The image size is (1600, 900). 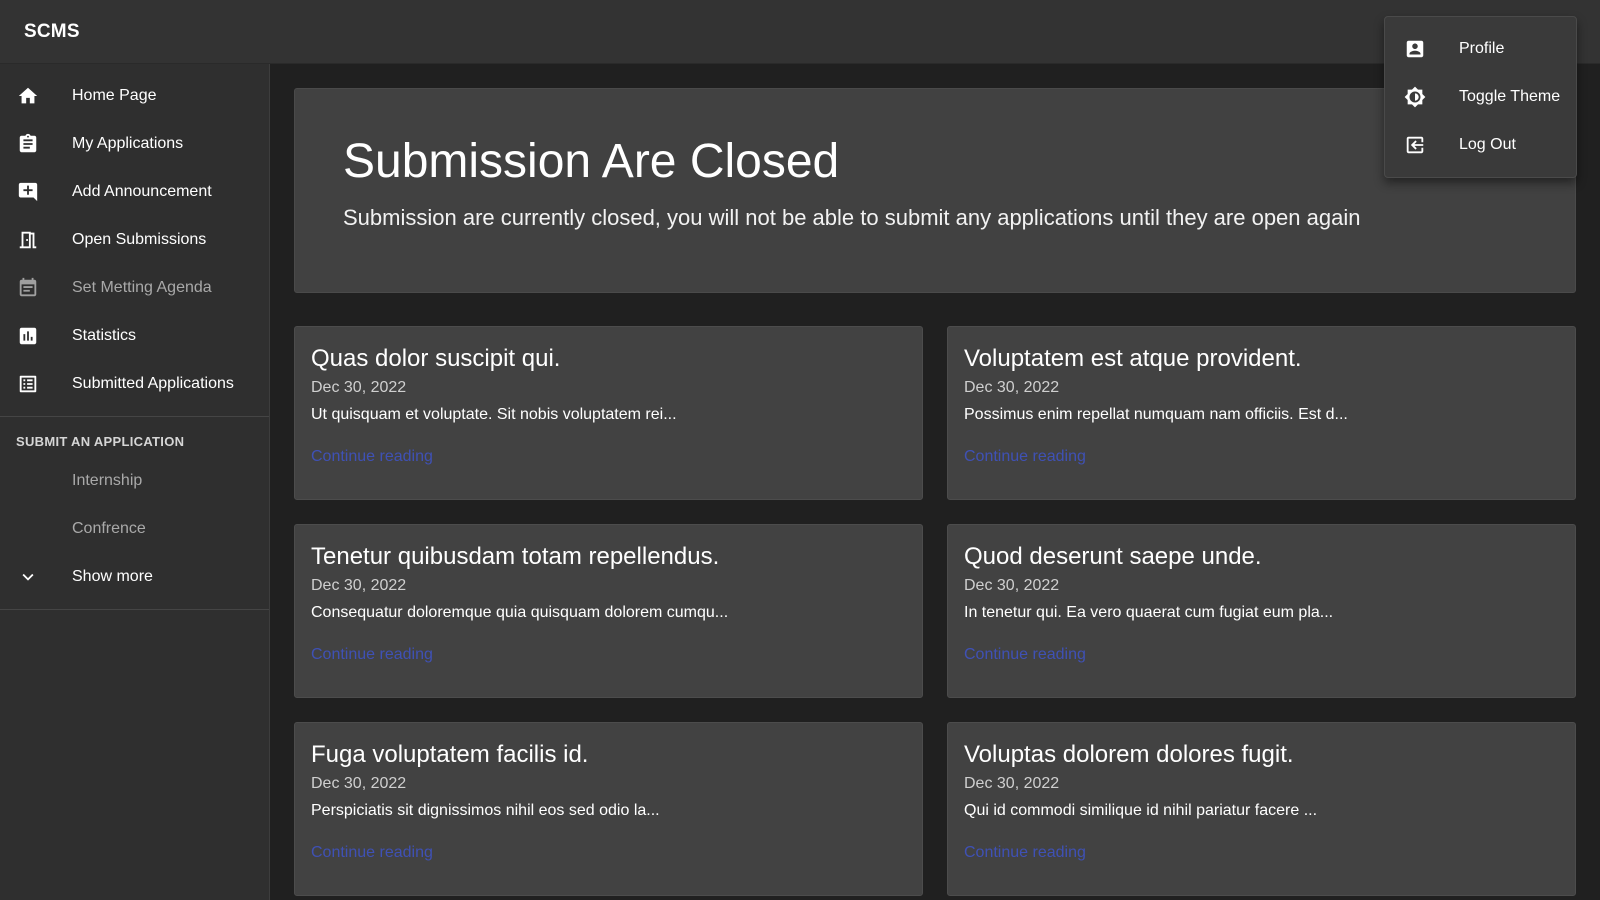 What do you see at coordinates (28, 384) in the screenshot?
I see `list-icon` at bounding box center [28, 384].